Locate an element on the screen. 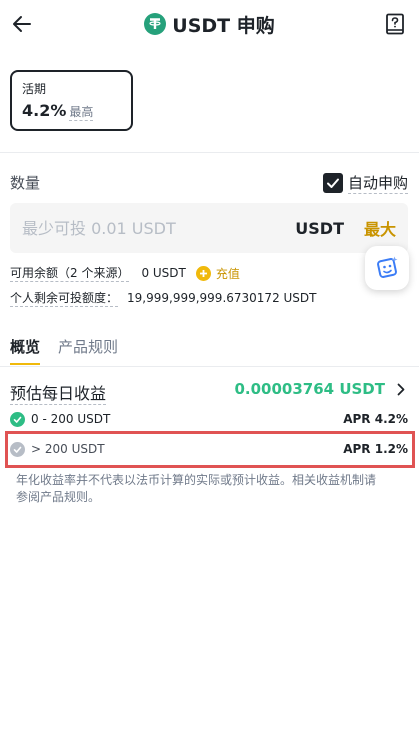 The image size is (419, 752). term-rate-suffix: 最高 is located at coordinates (81, 113).